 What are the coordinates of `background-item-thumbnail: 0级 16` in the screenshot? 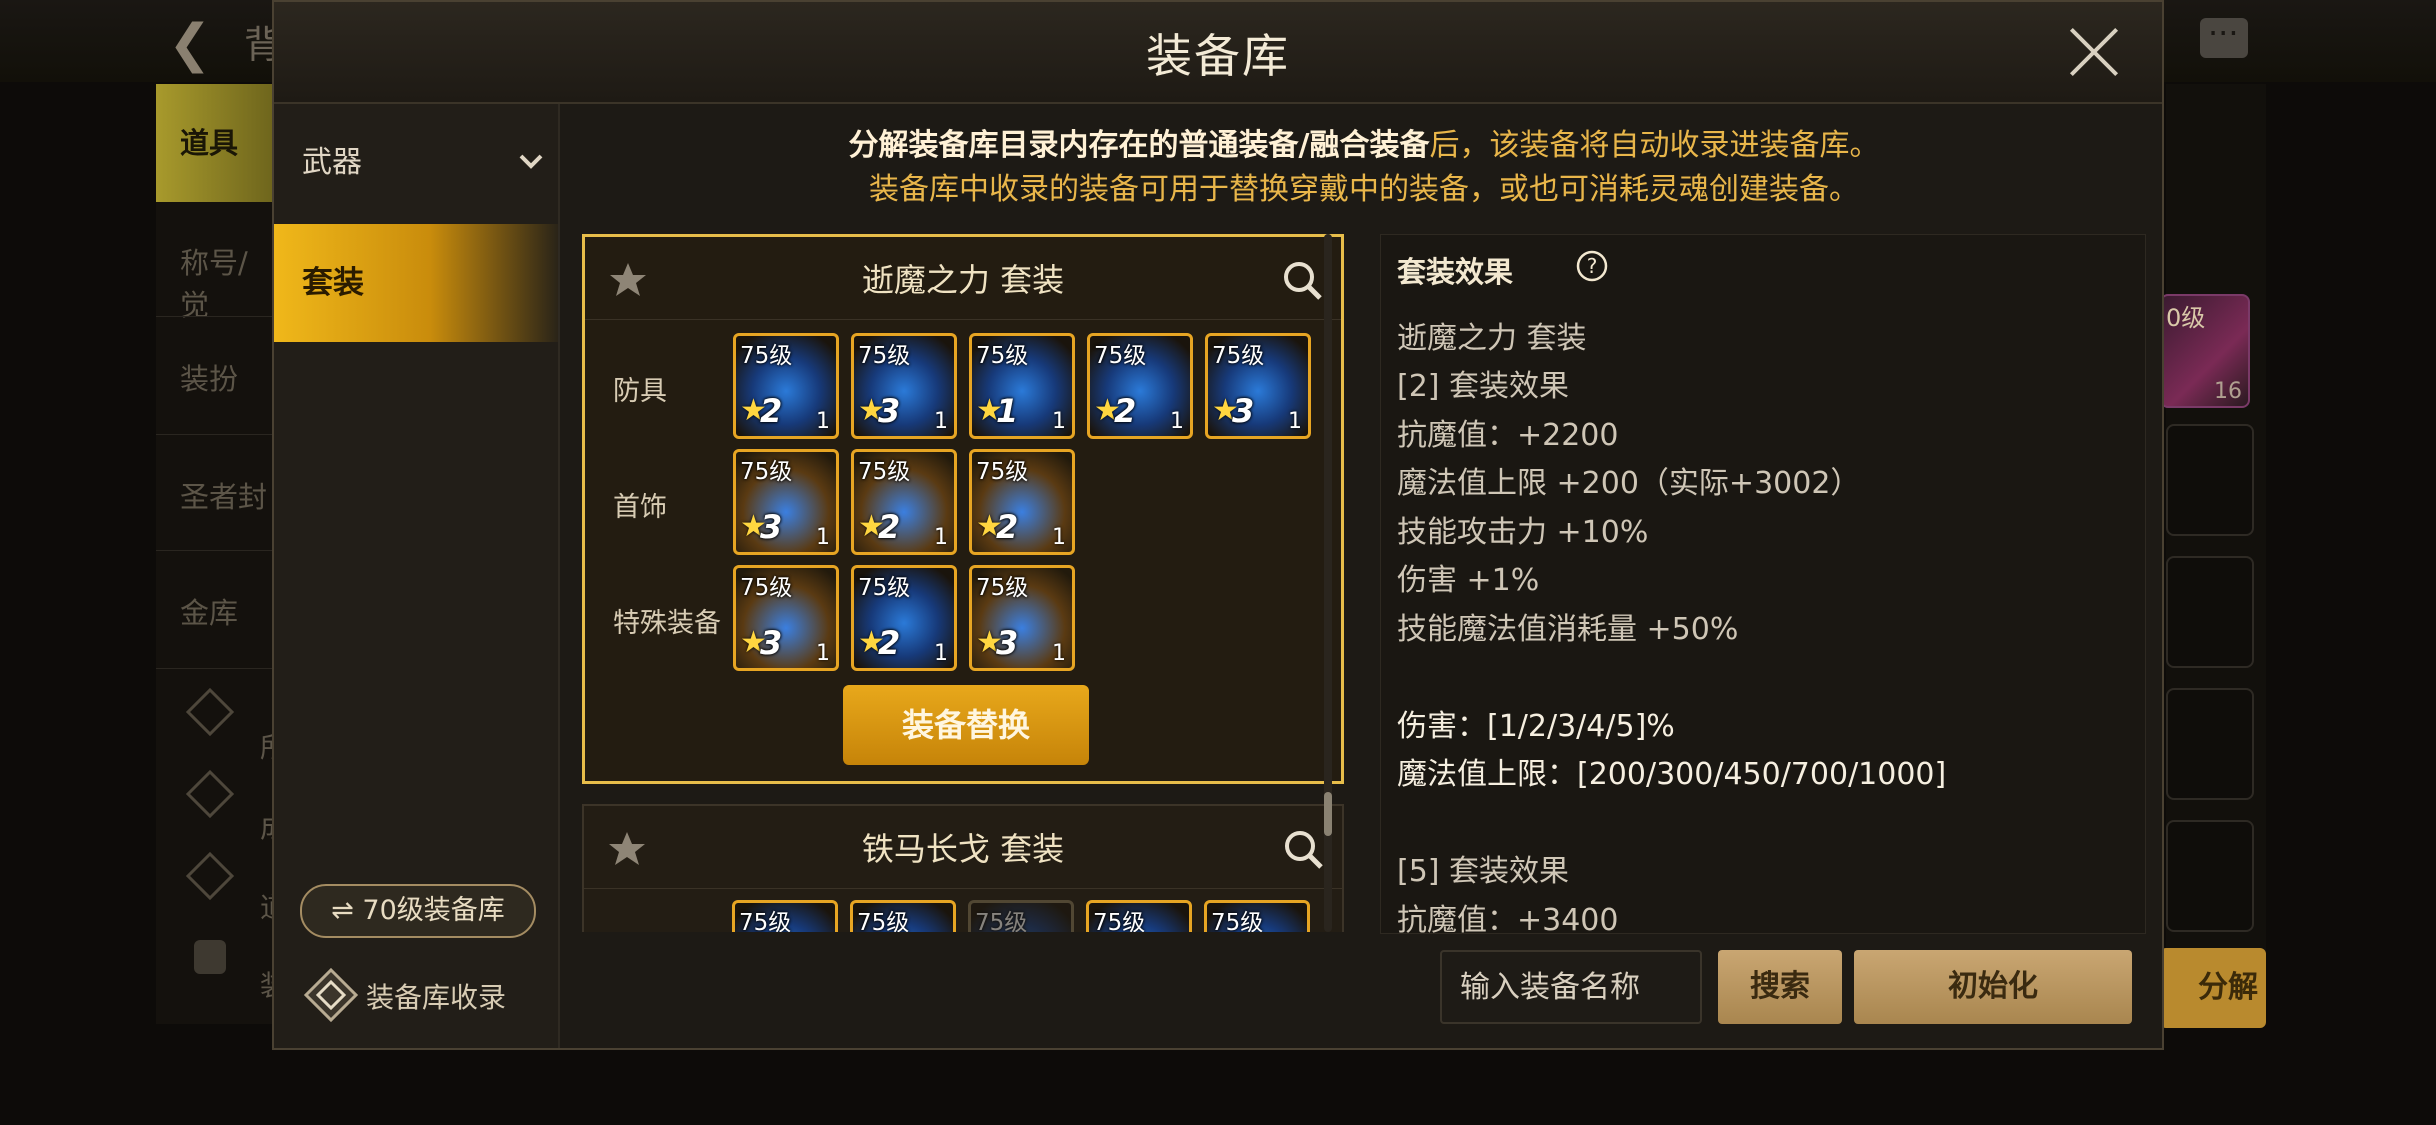 It's located at (2205, 351).